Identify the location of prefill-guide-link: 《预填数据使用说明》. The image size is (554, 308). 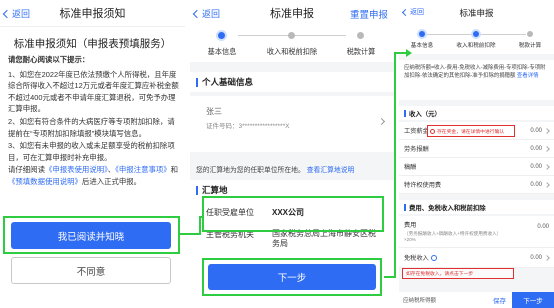
(45, 181).